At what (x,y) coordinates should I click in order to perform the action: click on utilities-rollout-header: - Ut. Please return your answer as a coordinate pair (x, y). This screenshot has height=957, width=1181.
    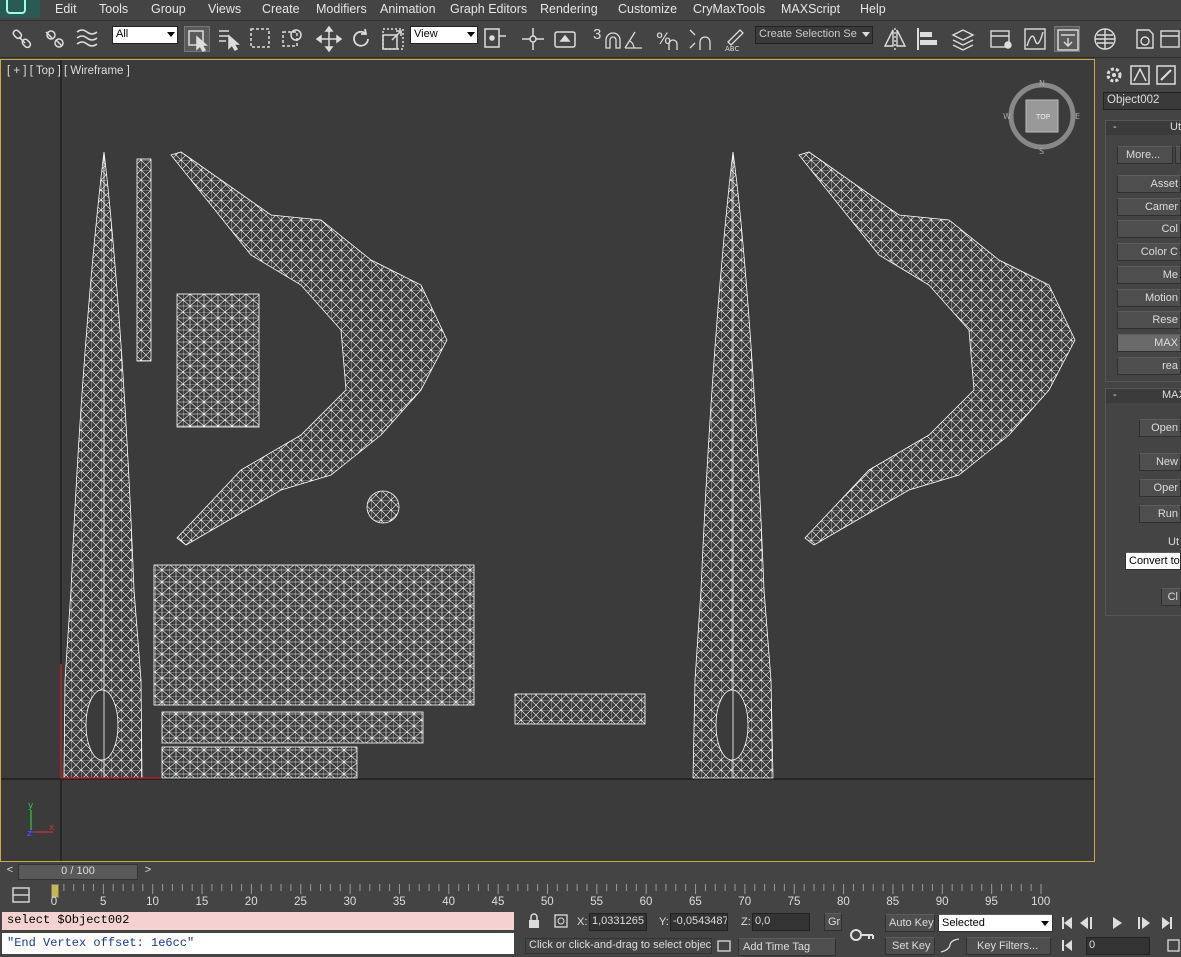
    Looking at the image, I should click on (1143, 128).